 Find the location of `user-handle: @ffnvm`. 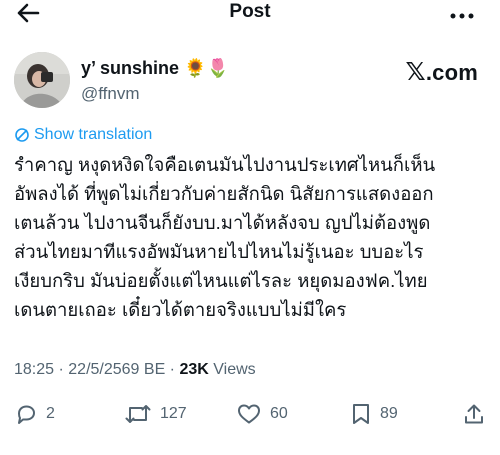

user-handle: @ffnvm is located at coordinates (110, 94).